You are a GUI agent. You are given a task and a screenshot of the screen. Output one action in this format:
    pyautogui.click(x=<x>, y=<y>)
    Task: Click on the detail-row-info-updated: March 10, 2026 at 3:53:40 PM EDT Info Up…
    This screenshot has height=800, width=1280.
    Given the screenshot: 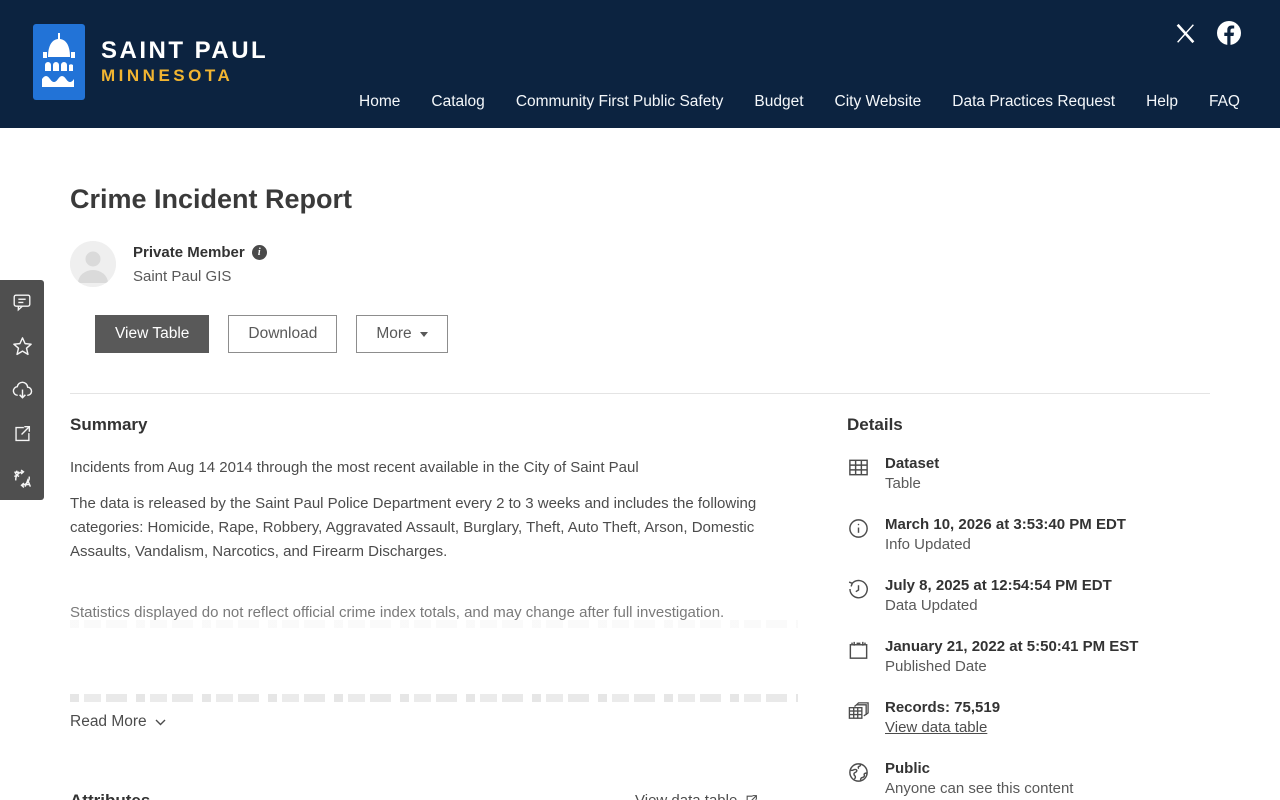 What is the action you would take?
    pyautogui.click(x=1028, y=535)
    